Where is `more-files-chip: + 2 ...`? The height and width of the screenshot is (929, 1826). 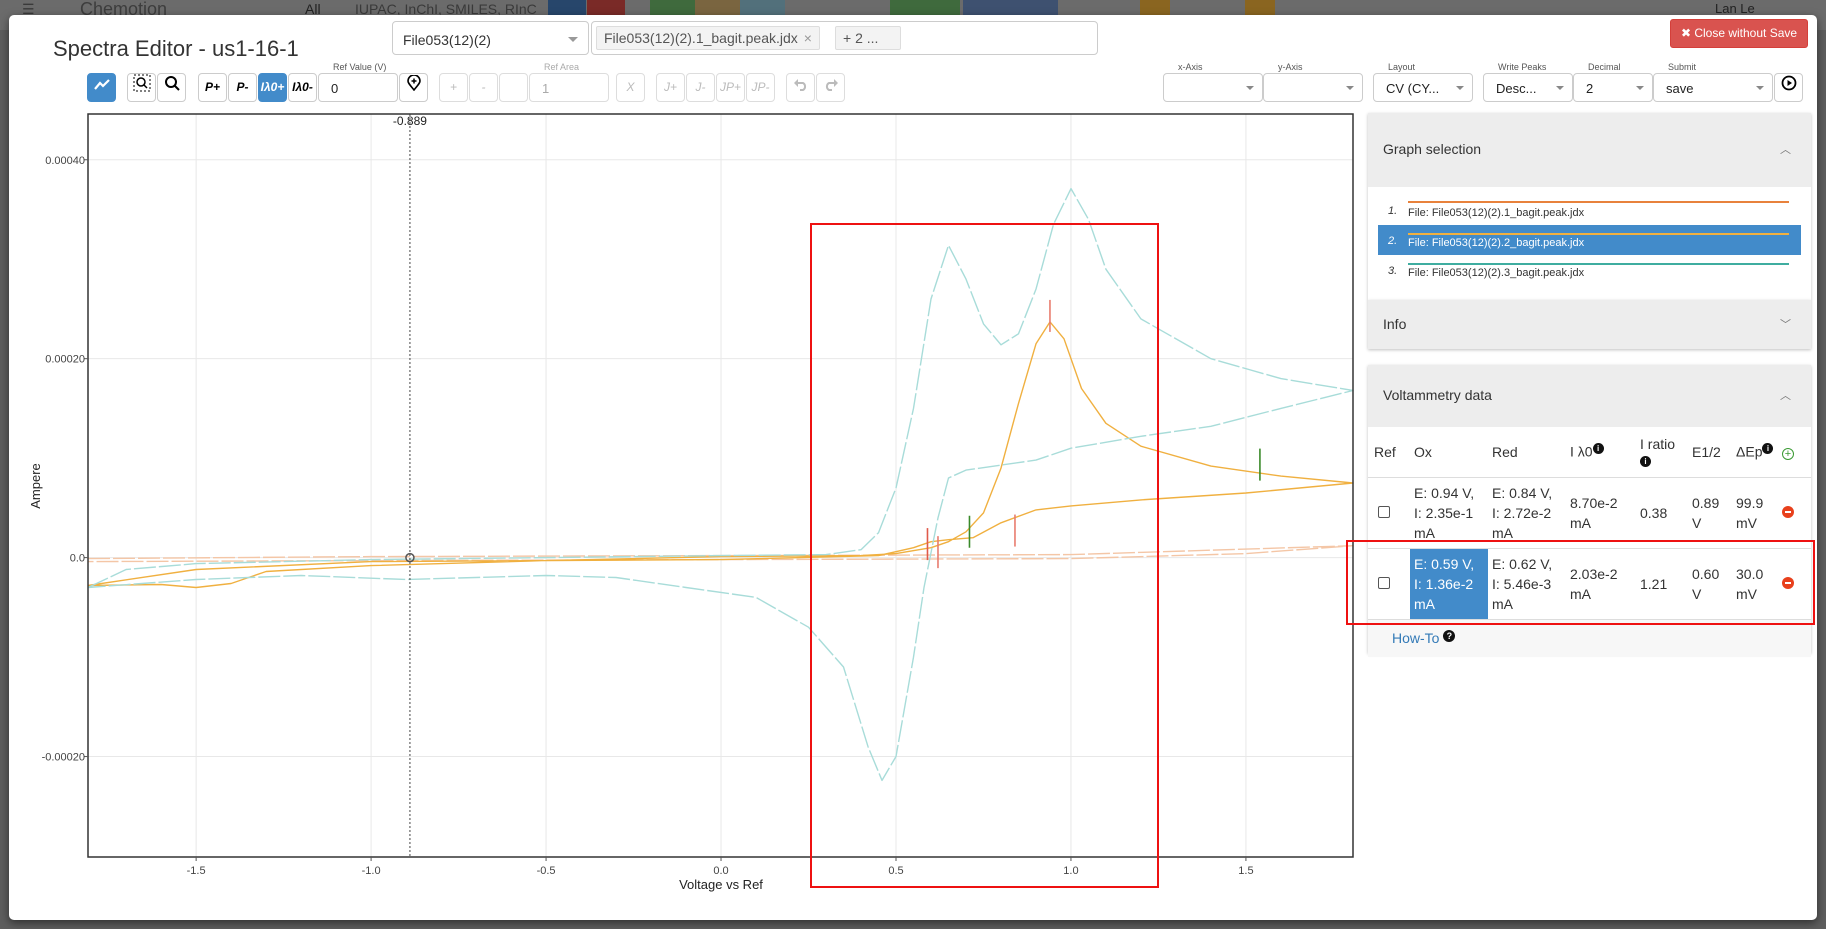
more-files-chip: + 2 ... is located at coordinates (868, 38).